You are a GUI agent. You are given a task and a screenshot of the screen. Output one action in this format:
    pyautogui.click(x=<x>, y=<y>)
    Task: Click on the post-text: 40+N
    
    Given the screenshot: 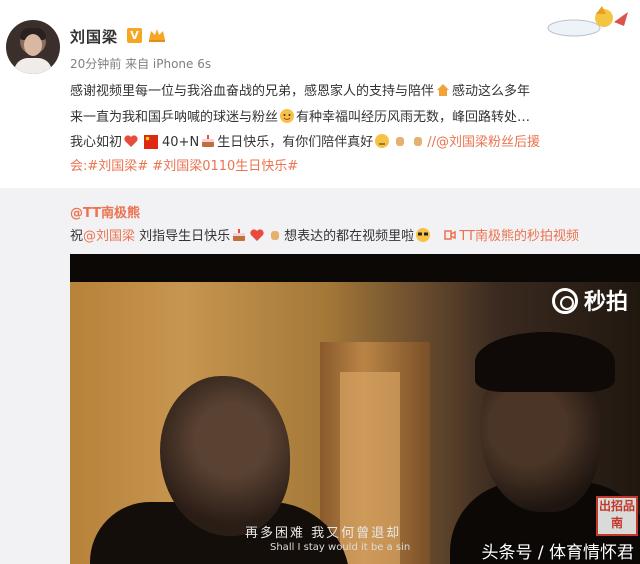 What is the action you would take?
    pyautogui.click(x=181, y=142)
    